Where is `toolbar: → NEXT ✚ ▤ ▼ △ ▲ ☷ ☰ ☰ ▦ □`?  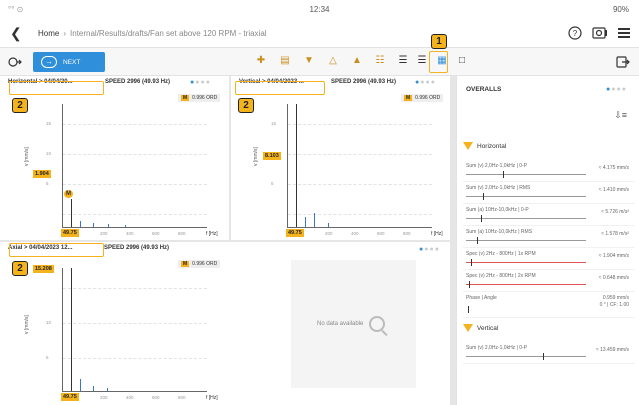
toolbar: → NEXT ✚ ▤ ▼ △ ▲ ☷ ☰ ☰ ▦ □ is located at coordinates (319, 62).